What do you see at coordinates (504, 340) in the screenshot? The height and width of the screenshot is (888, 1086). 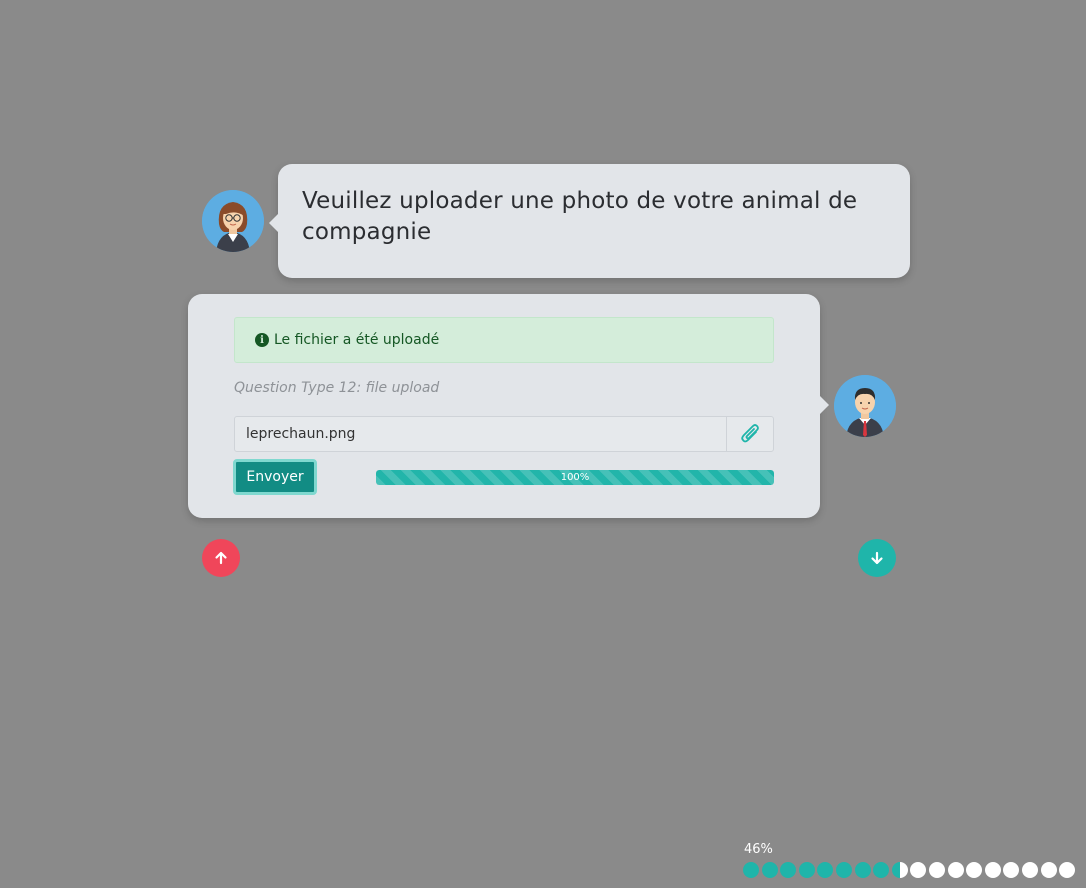 I see `upload-success-alert: i Le fichier a été uploadé` at bounding box center [504, 340].